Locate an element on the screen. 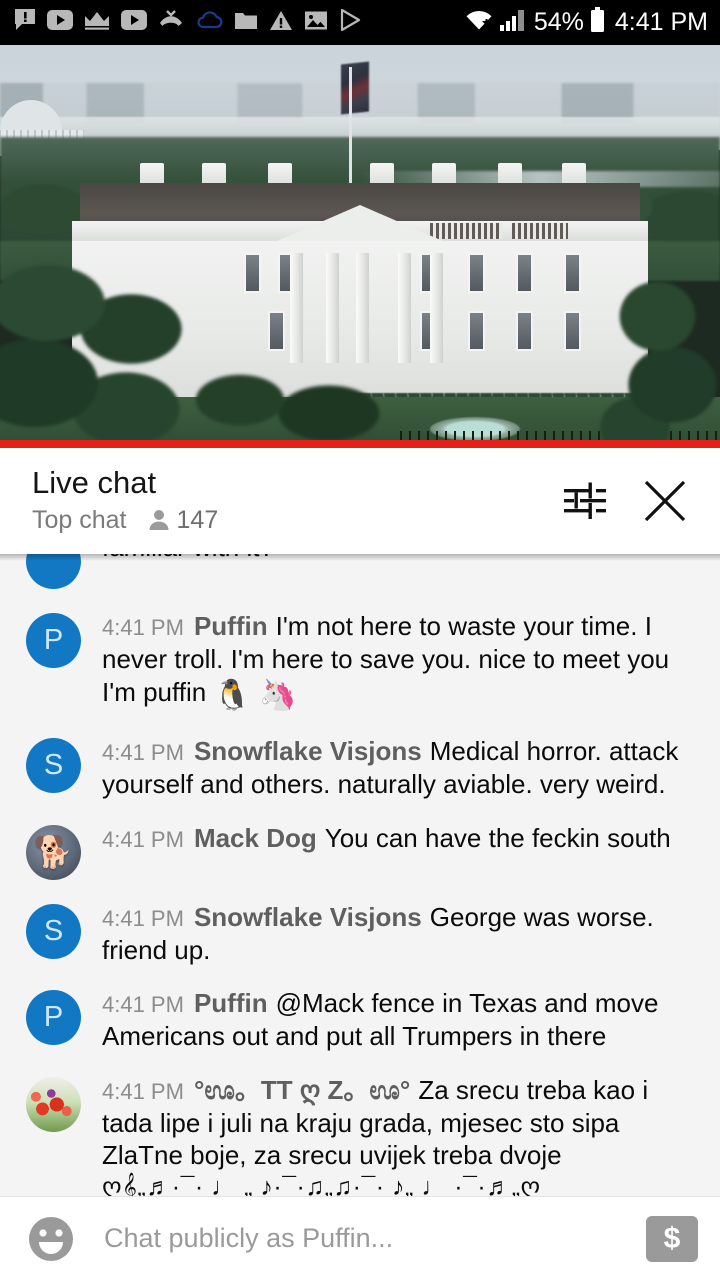 The image size is (720, 1280). right-trees is located at coordinates (655, 359).